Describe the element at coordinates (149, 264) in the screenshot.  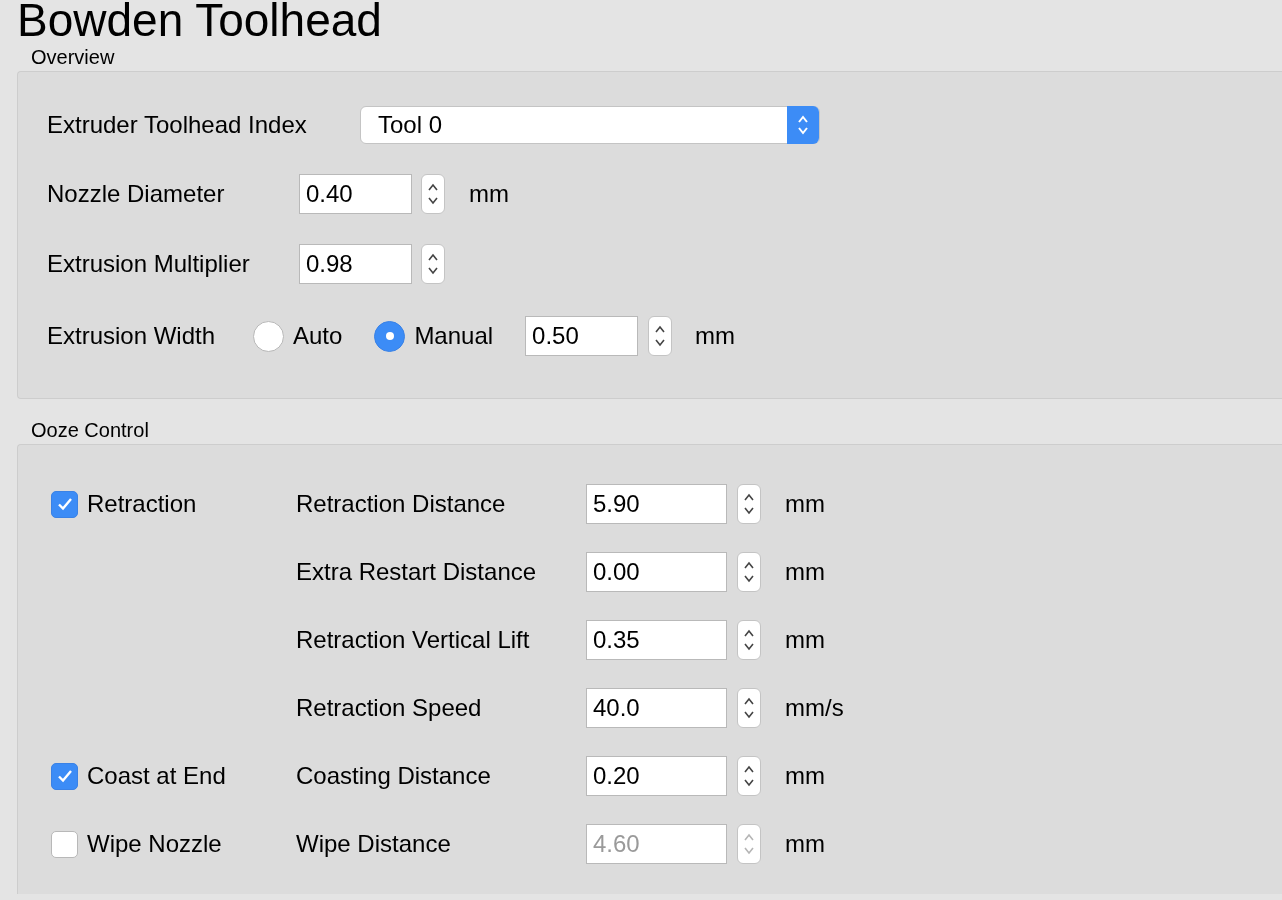
I see `field-label: Extrusion Multiplier` at that location.